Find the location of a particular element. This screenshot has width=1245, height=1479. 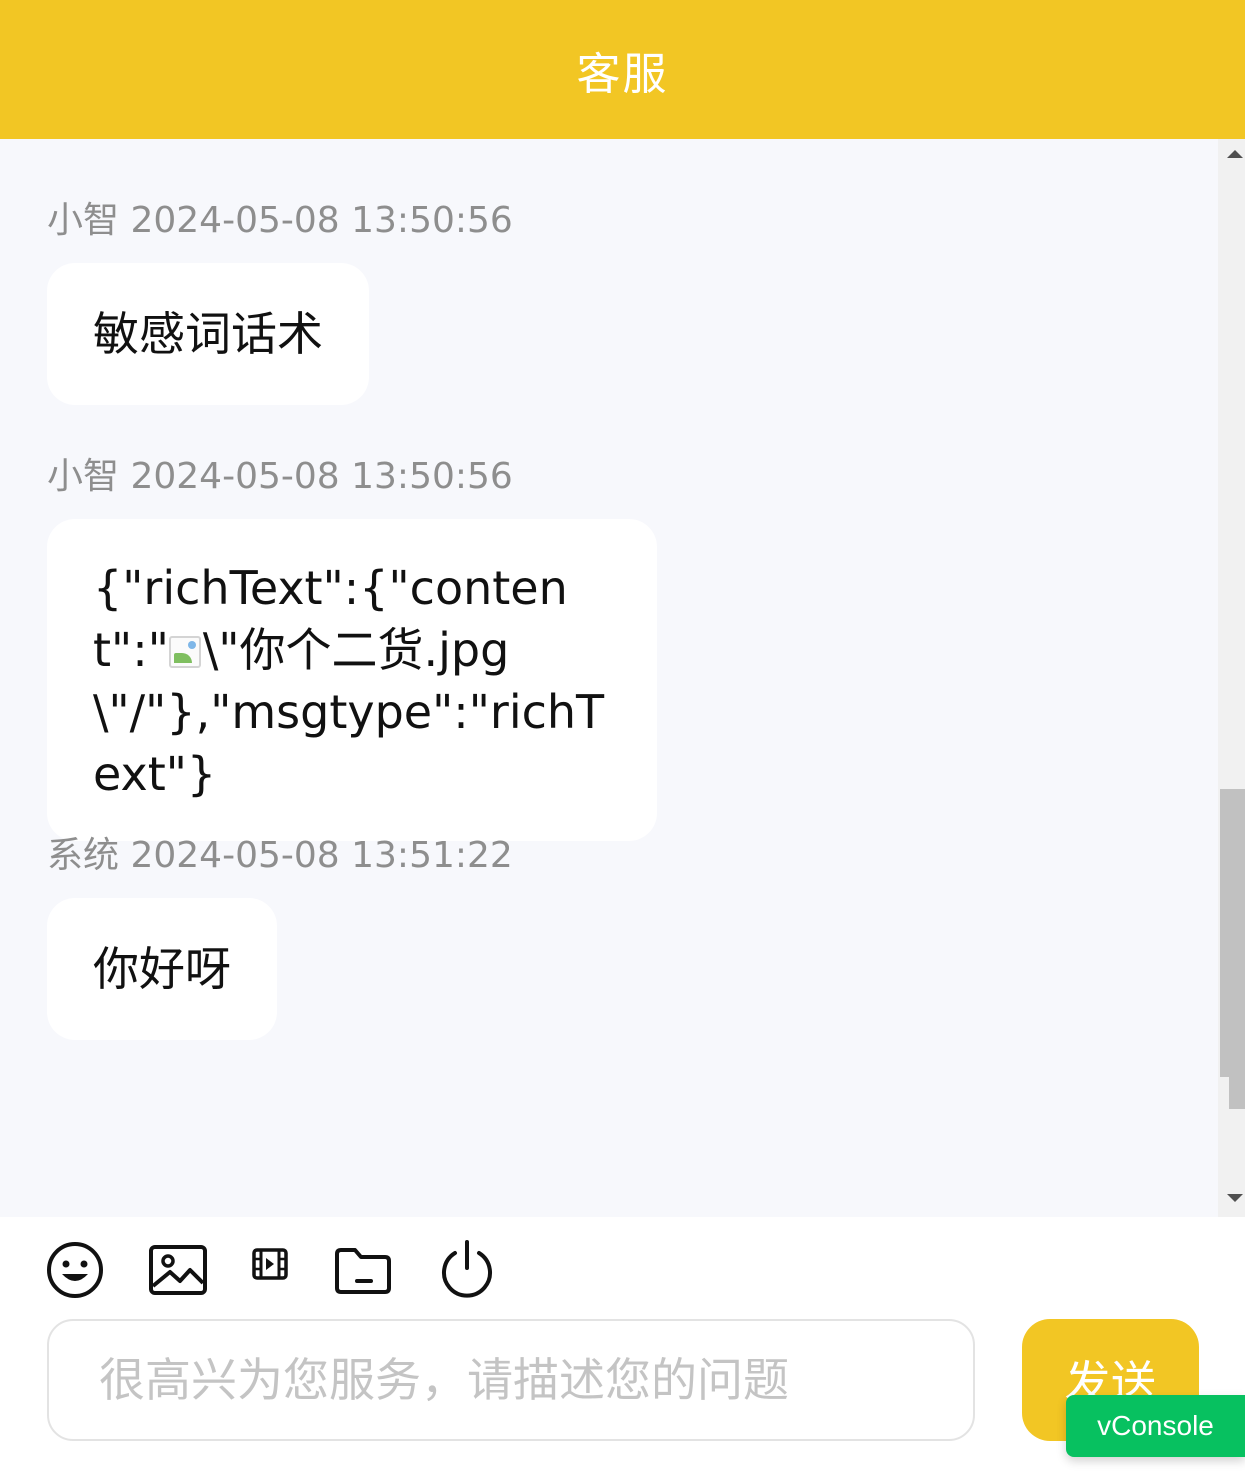

image-icon is located at coordinates (178, 1272).